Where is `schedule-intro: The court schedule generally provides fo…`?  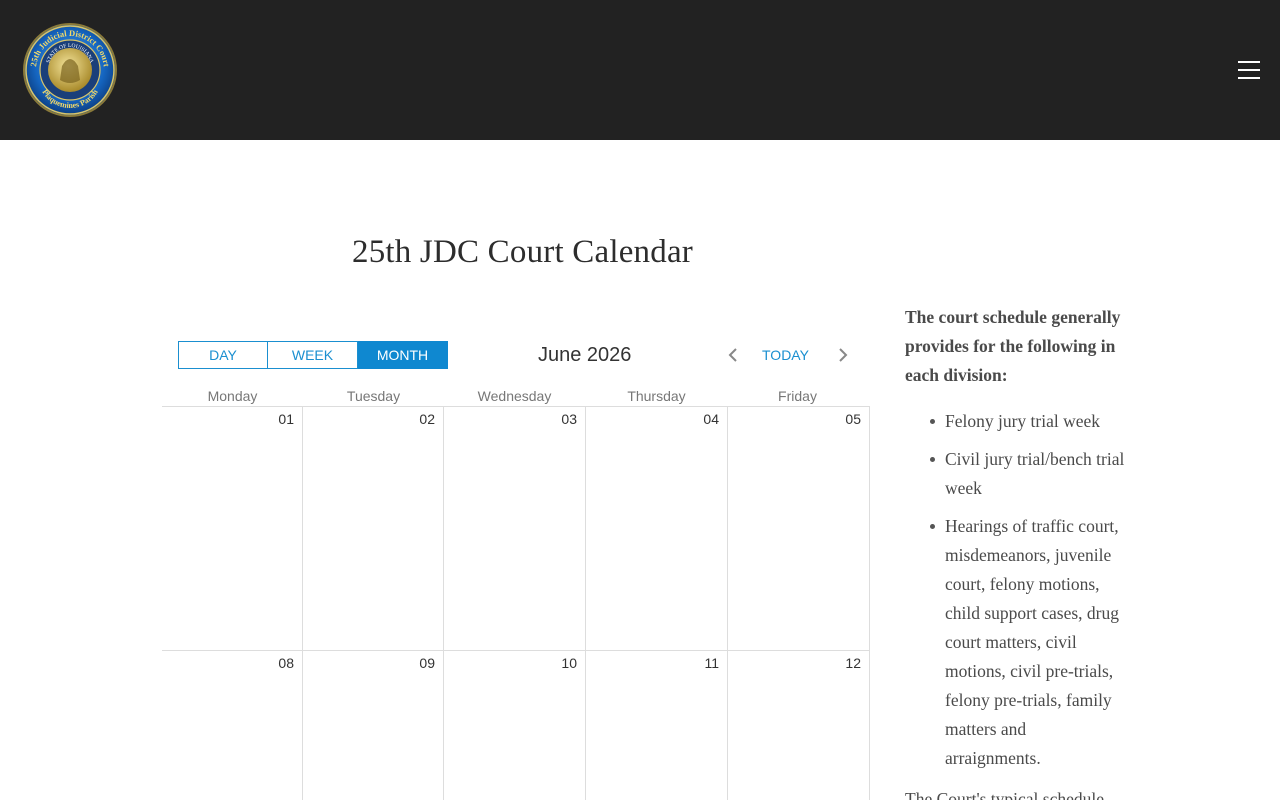
schedule-intro: The court schedule generally provides fo… is located at coordinates (1013, 346).